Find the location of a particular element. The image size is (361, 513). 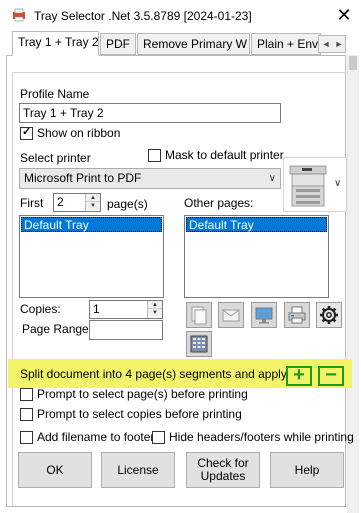

barcode-keypad-icon is located at coordinates (199, 344).